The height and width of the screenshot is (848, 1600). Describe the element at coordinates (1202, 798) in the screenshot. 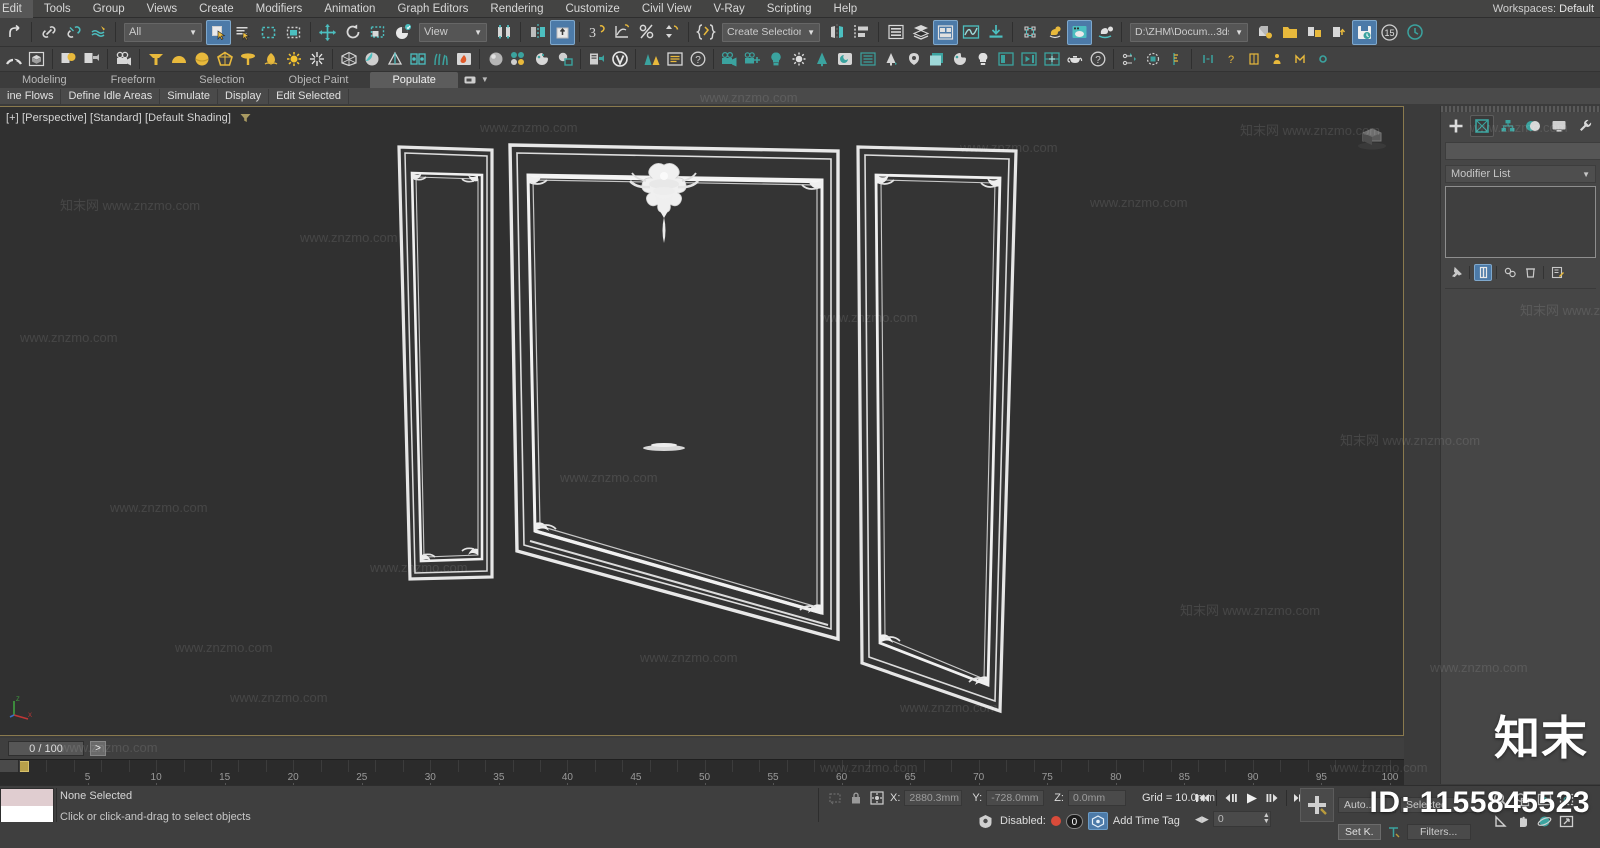

I see `go-to-start-button` at that location.